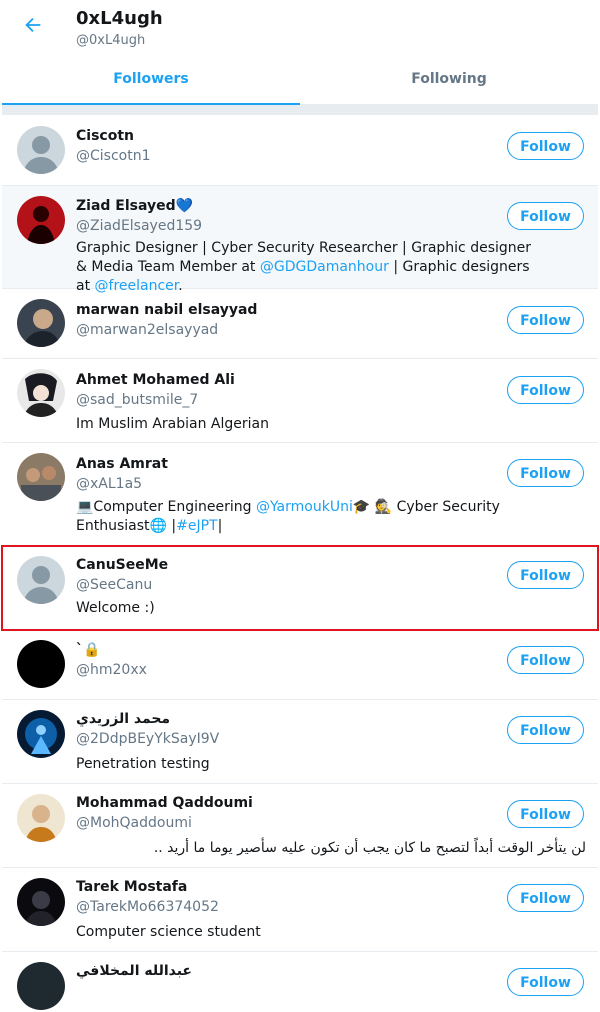  What do you see at coordinates (88, 650) in the screenshot?
I see `user-name: `🔒` at bounding box center [88, 650].